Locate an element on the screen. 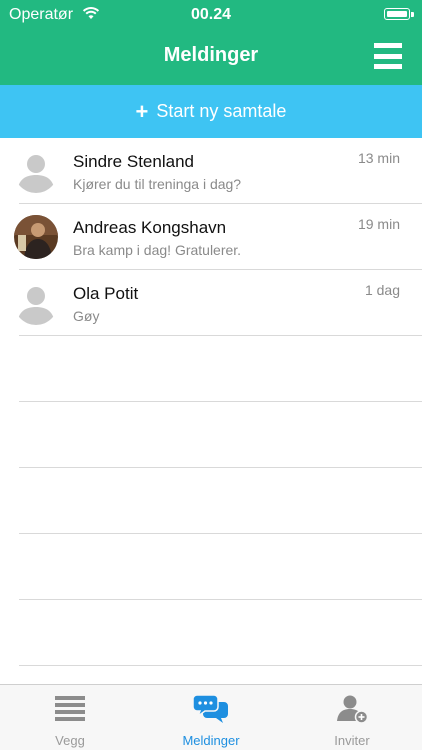 This screenshot has width=422, height=751. message-preview: Gøy is located at coordinates (86, 316).